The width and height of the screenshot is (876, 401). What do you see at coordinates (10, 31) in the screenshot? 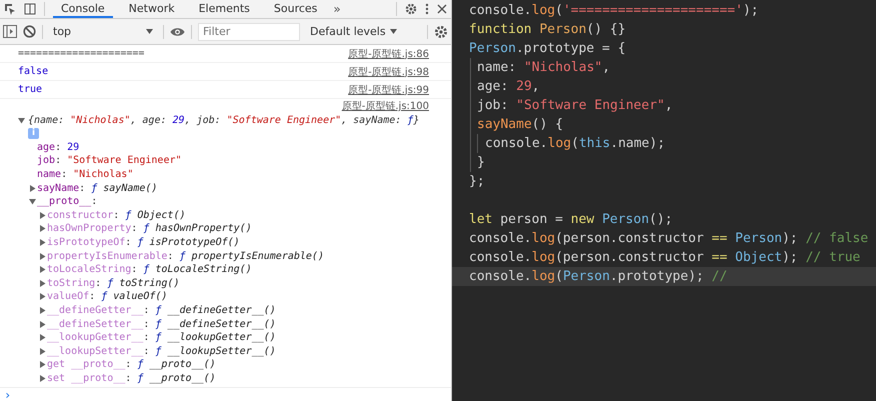
I see `sidebar-toggle-icon` at bounding box center [10, 31].